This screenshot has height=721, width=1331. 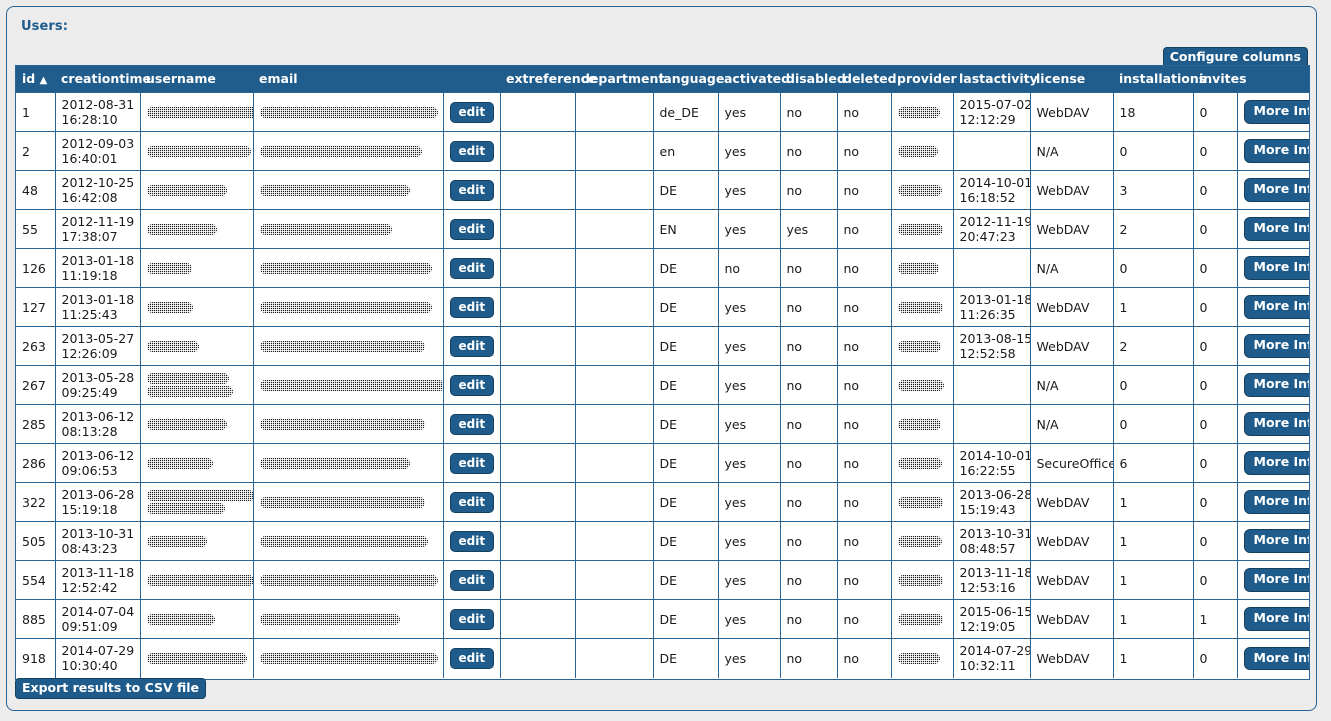 I want to click on column-header-creationtime: creationtime, so click(x=103, y=79).